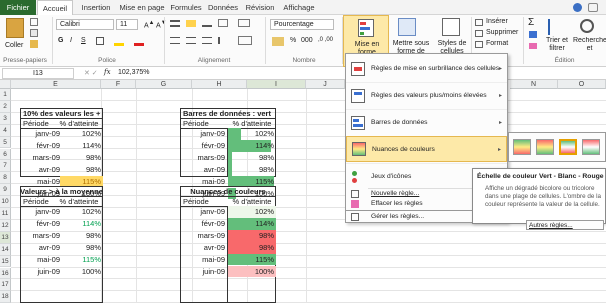 The height and width of the screenshot is (303, 606). What do you see at coordinates (497, 43) in the screenshot?
I see `format-button: Format` at bounding box center [497, 43].